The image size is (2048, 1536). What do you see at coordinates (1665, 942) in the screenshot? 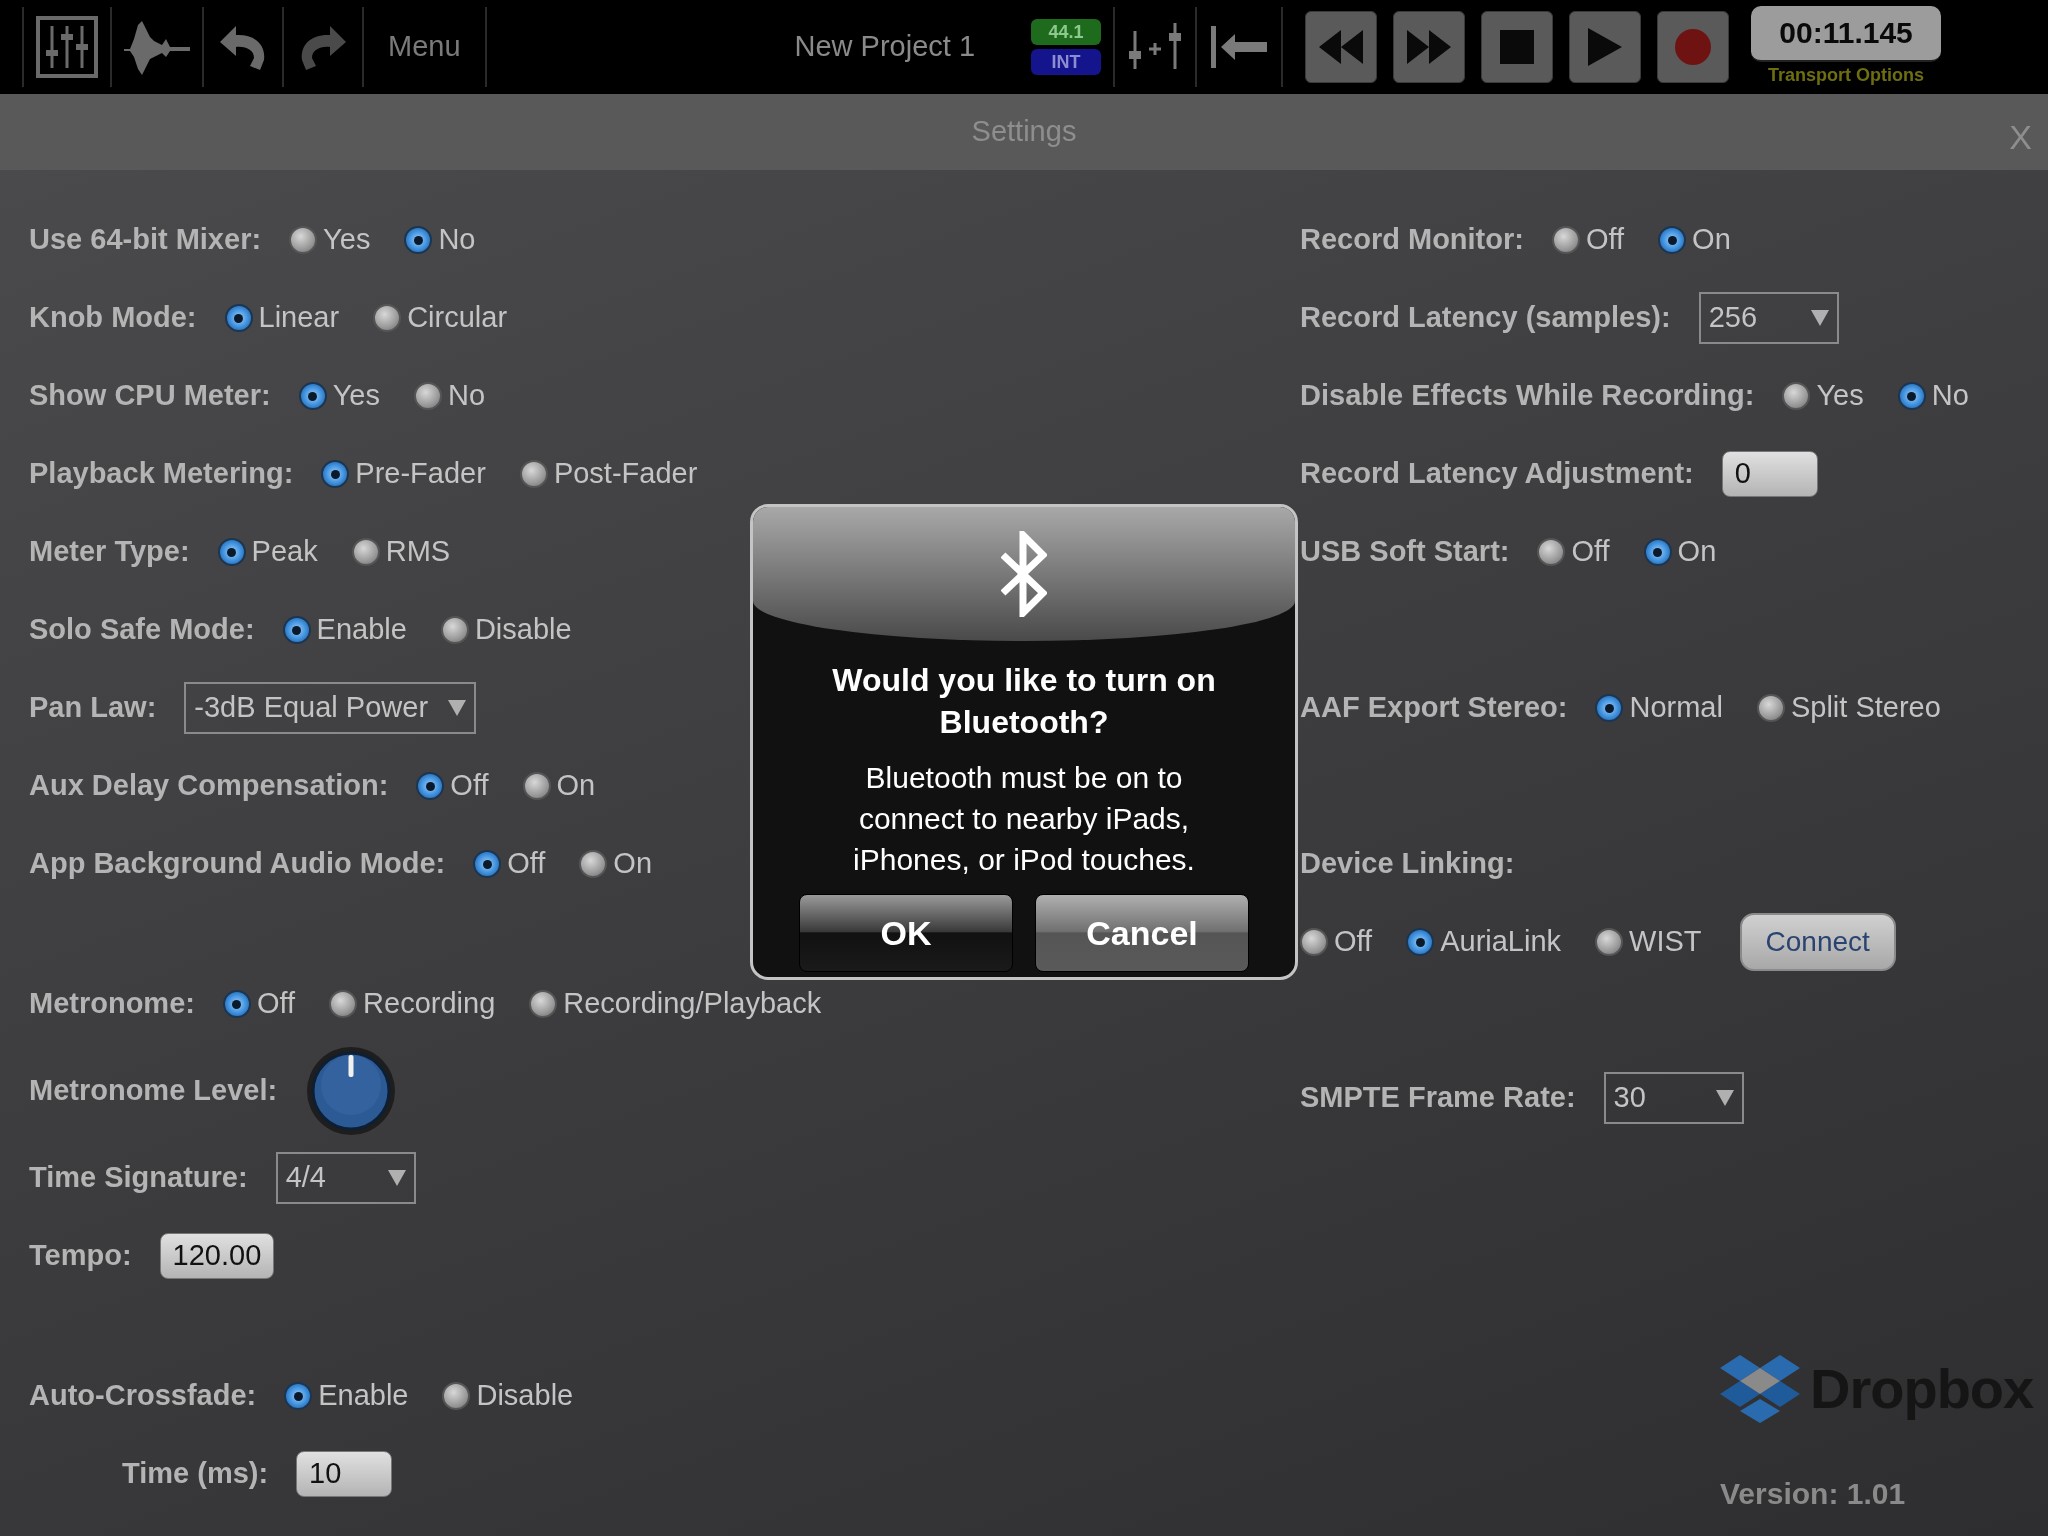
I see `option-label: WIST` at bounding box center [1665, 942].